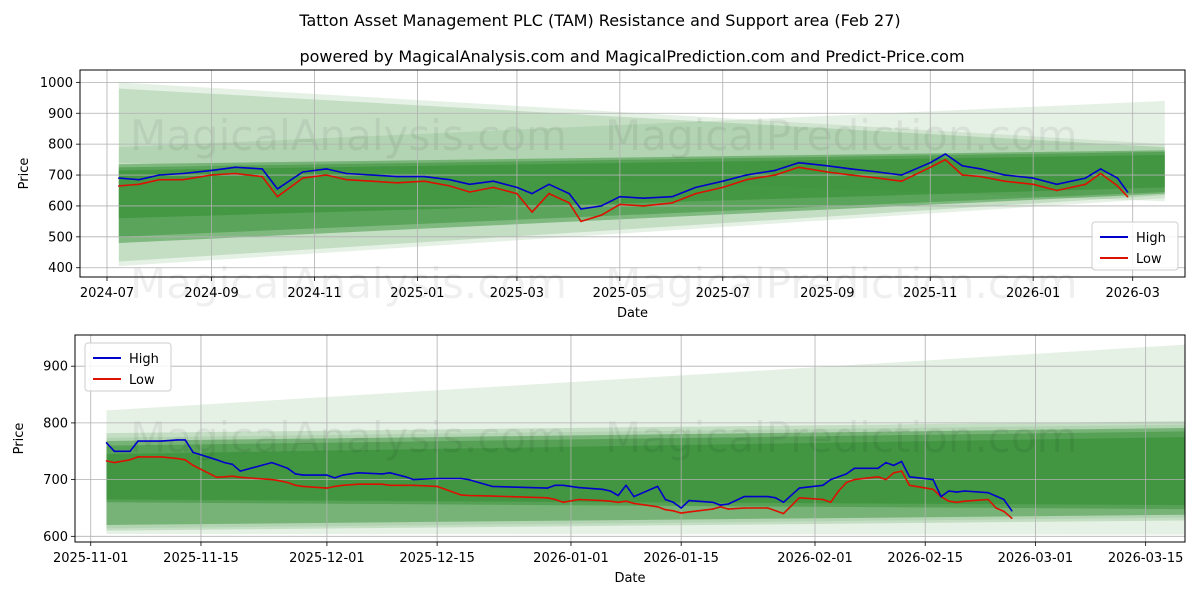 The image size is (1200, 604). What do you see at coordinates (620, 293) in the screenshot?
I see `x-tick-label: 2025-05` at bounding box center [620, 293].